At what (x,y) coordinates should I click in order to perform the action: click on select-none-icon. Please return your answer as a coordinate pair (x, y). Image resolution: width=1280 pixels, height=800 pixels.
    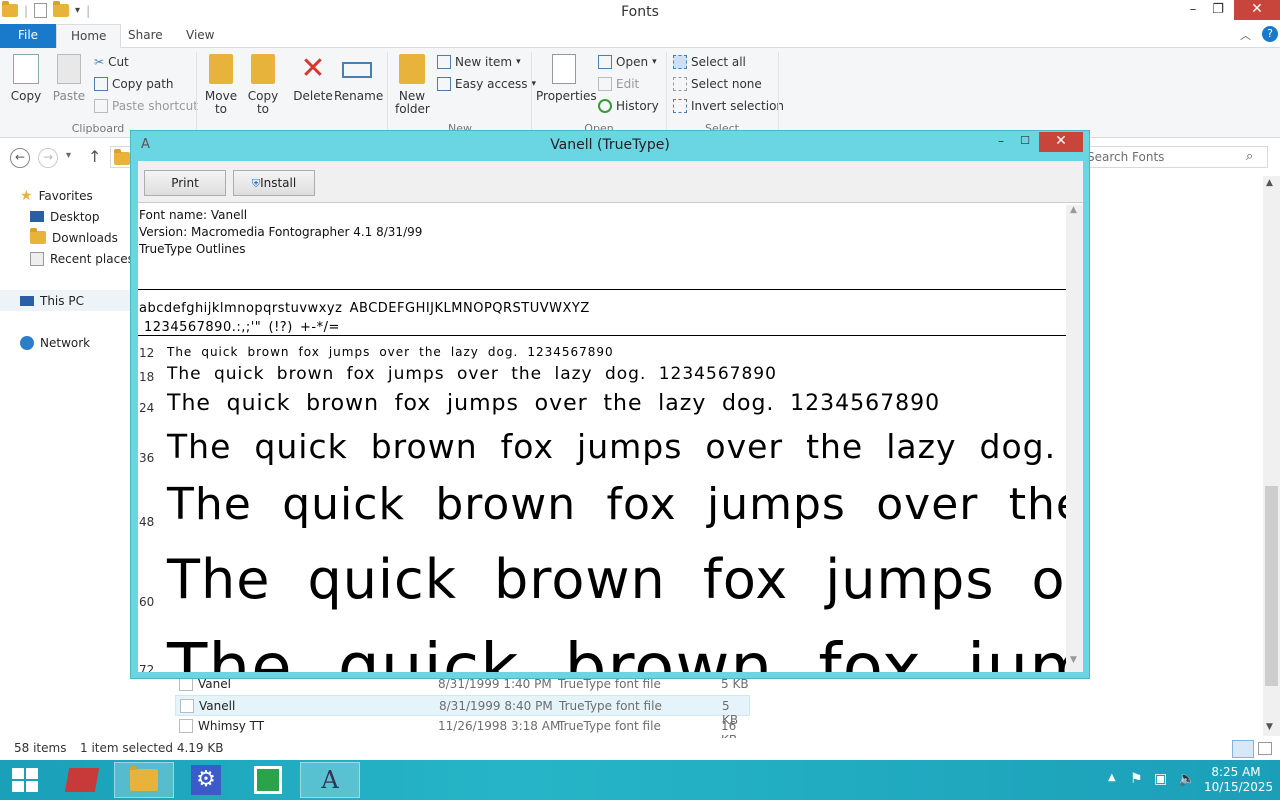
    Looking at the image, I should click on (680, 84).